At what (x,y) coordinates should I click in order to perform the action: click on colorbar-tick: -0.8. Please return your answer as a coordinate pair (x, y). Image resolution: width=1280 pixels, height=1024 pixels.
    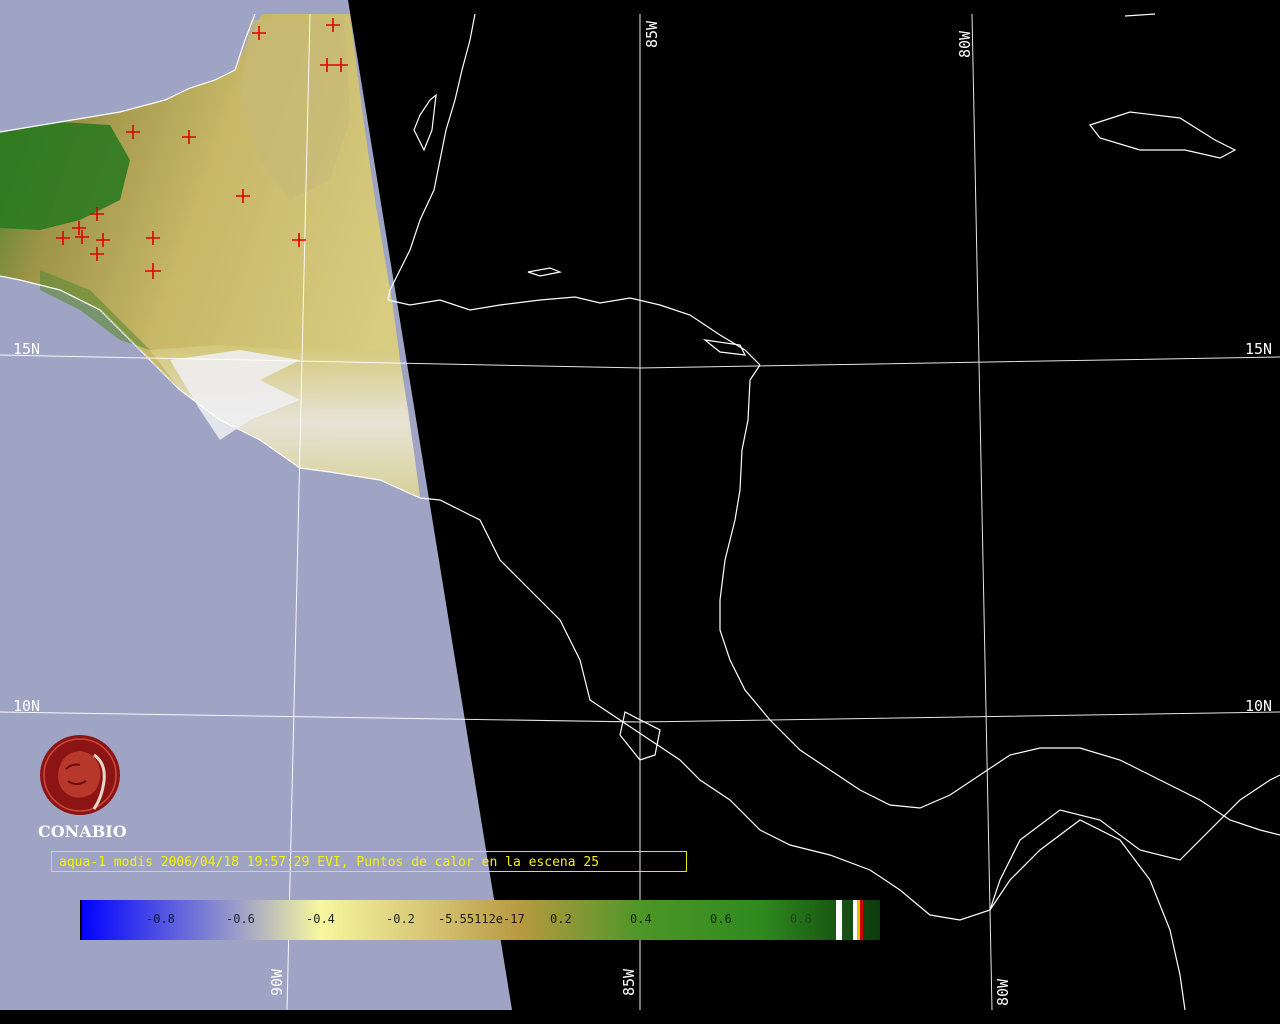
    Looking at the image, I should click on (160, 919).